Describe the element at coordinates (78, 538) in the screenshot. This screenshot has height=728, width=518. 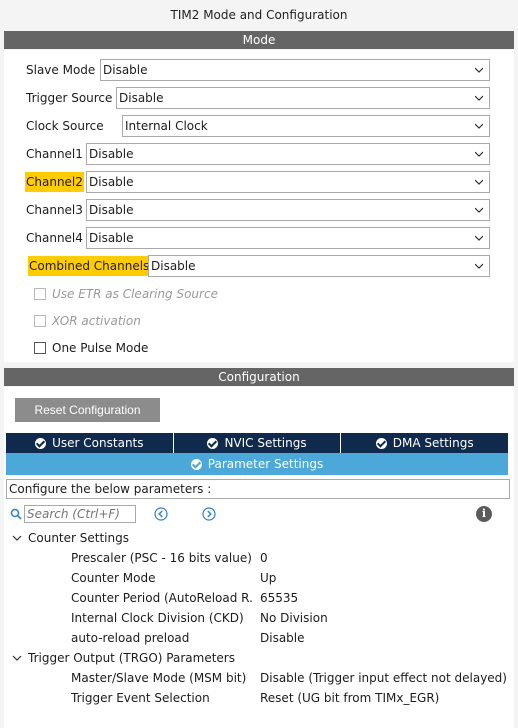
I see `counter-settings-label: Counter Settings` at that location.